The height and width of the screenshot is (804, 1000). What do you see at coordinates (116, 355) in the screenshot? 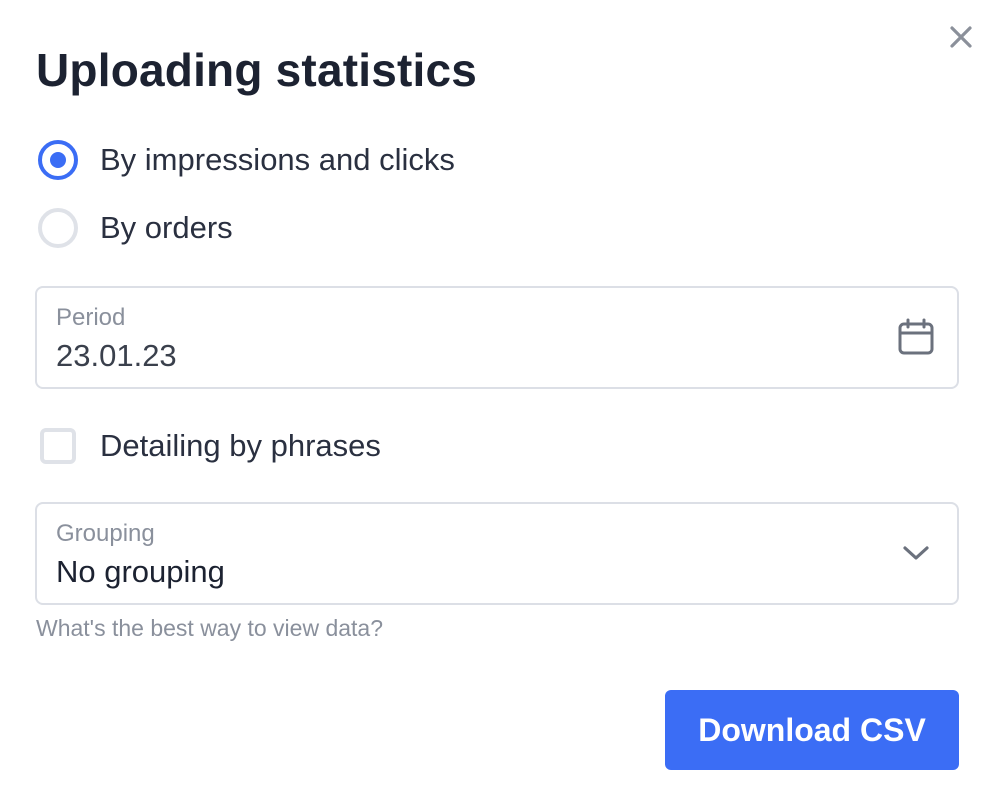
I see `period-value: 23.01.23` at bounding box center [116, 355].